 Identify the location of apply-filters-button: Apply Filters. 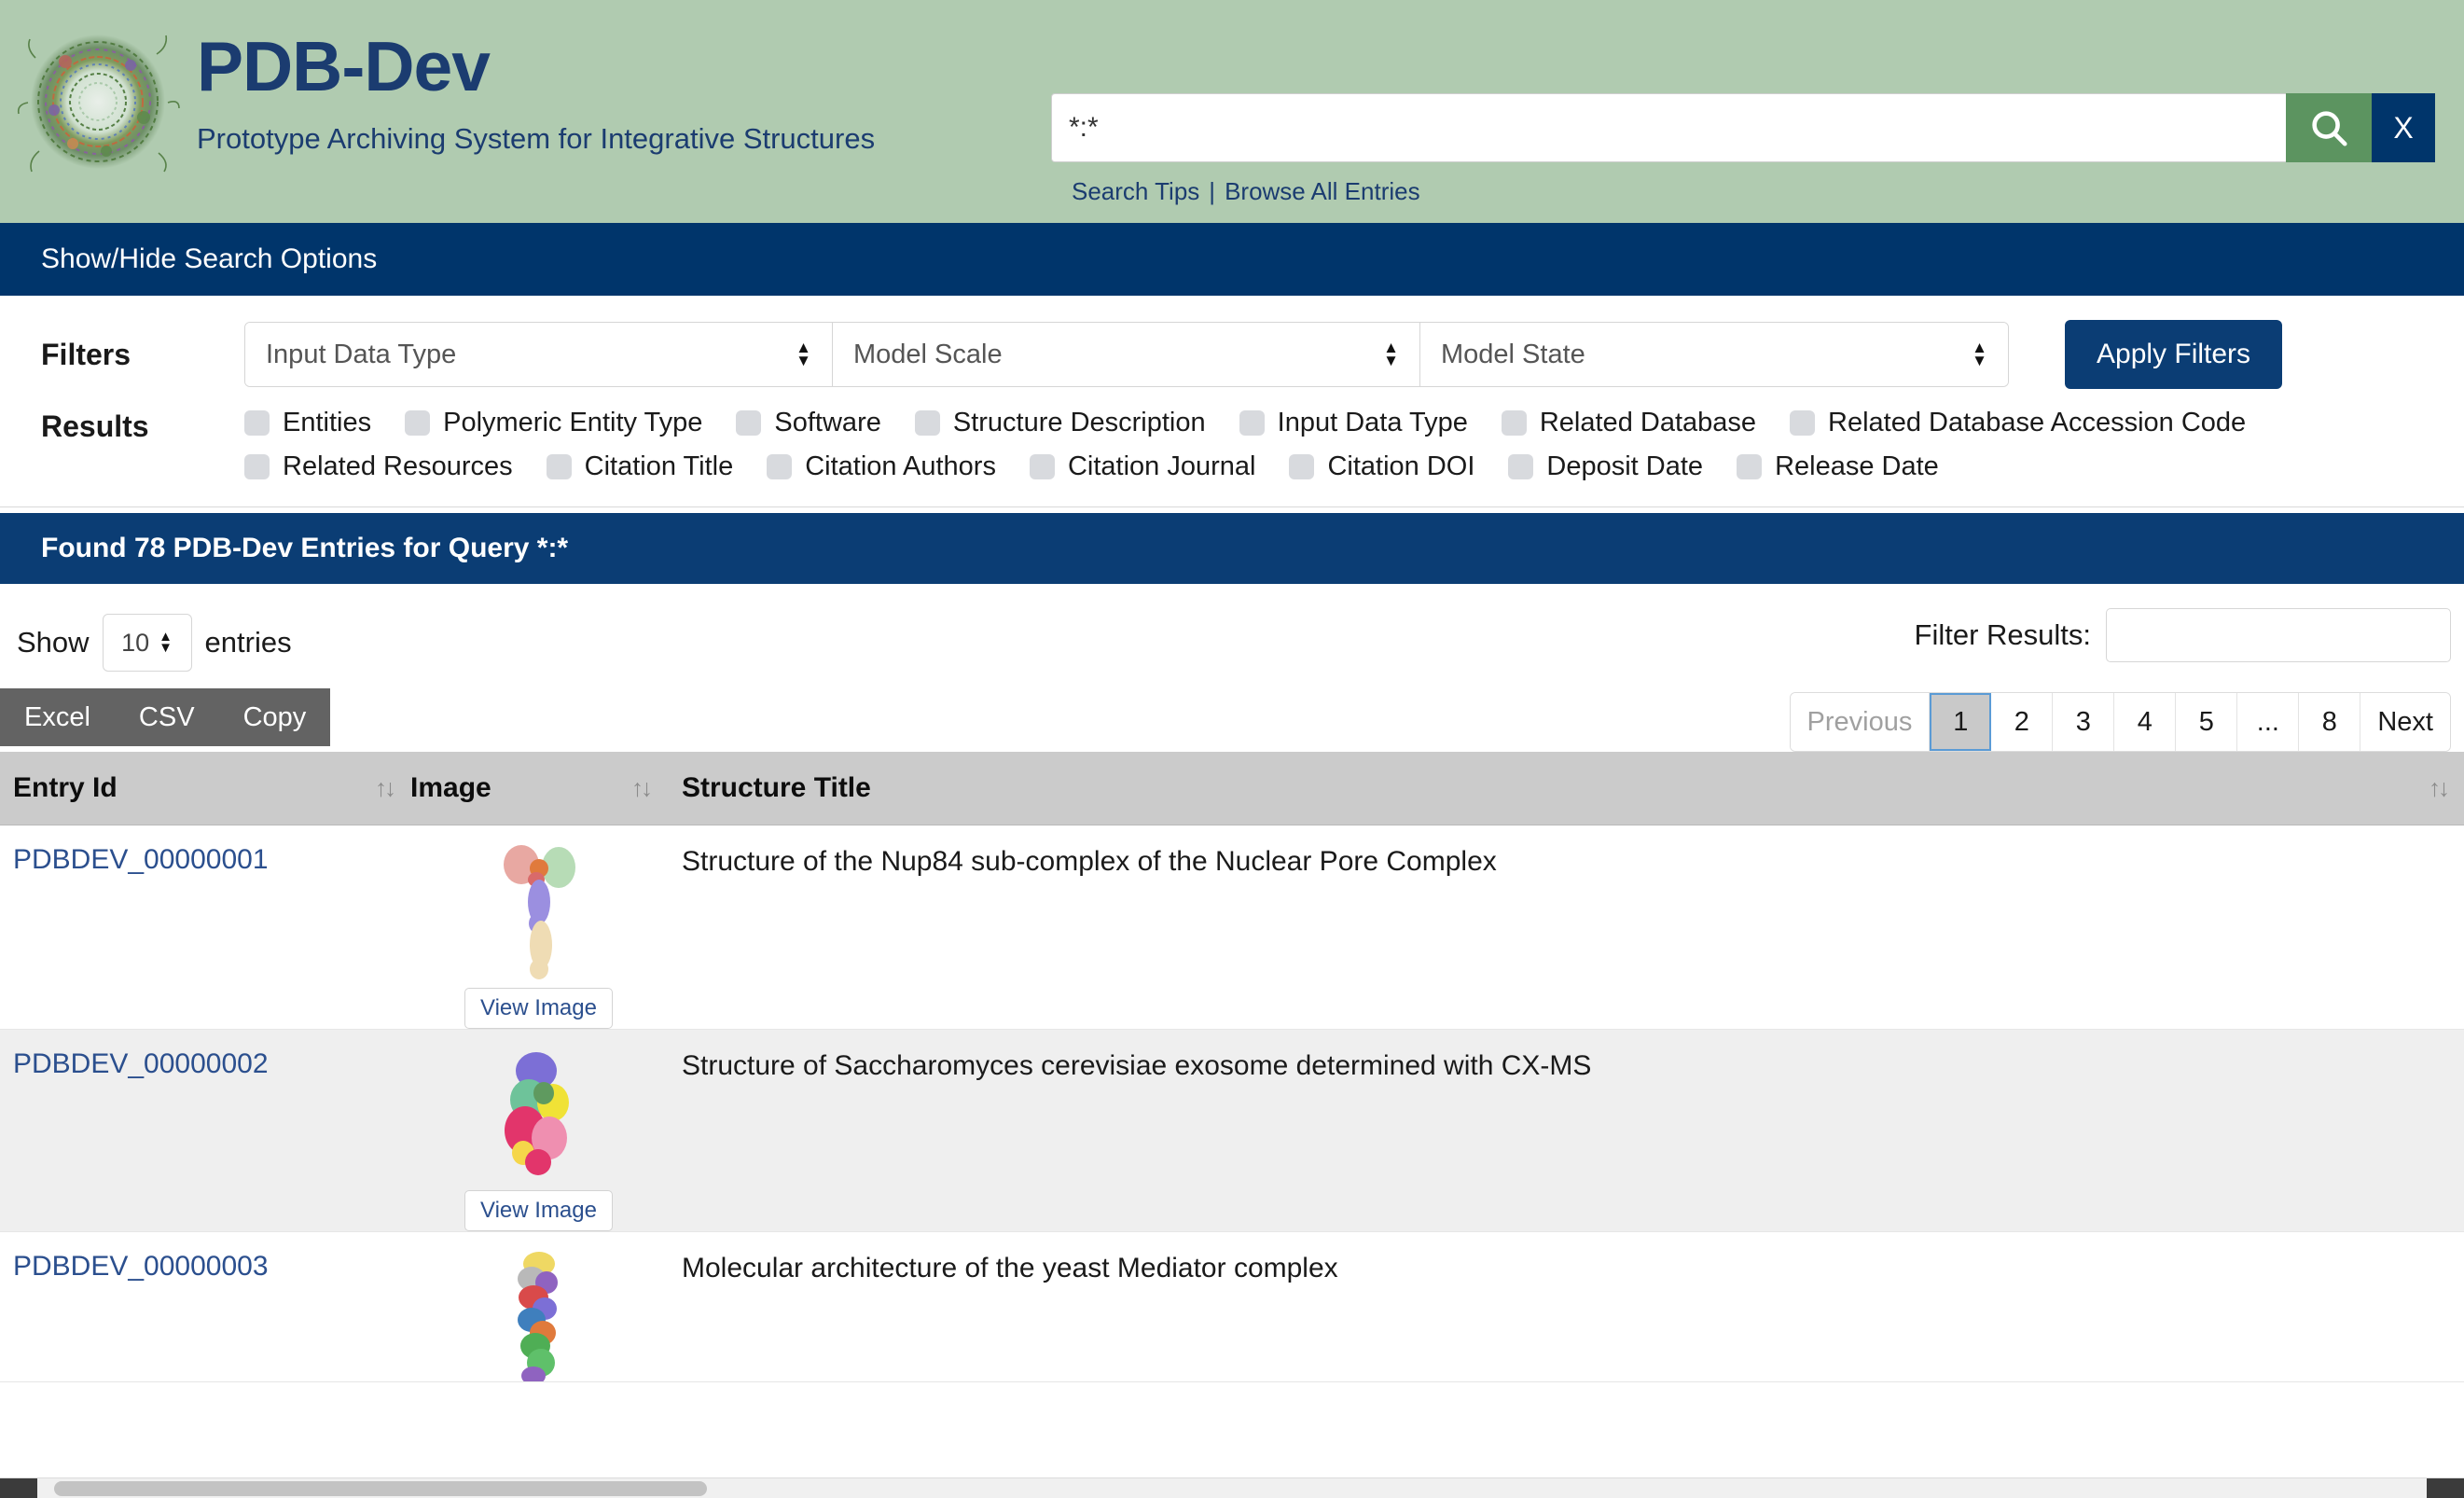
(2174, 354).